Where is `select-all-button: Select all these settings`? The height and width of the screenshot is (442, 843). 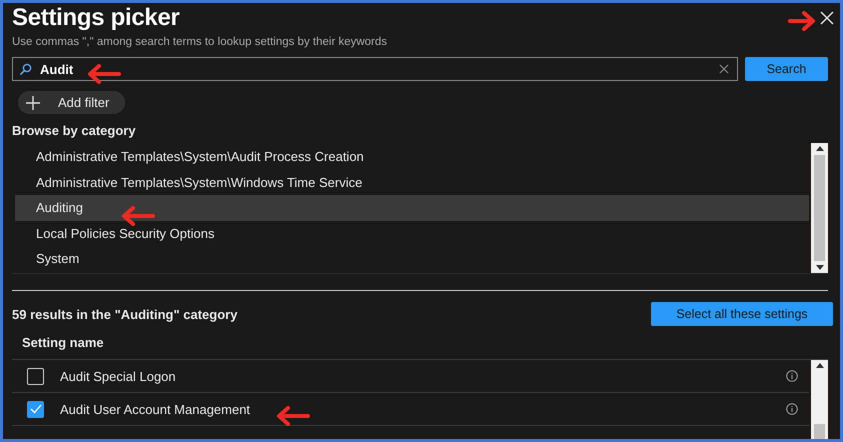
select-all-button: Select all these settings is located at coordinates (742, 314).